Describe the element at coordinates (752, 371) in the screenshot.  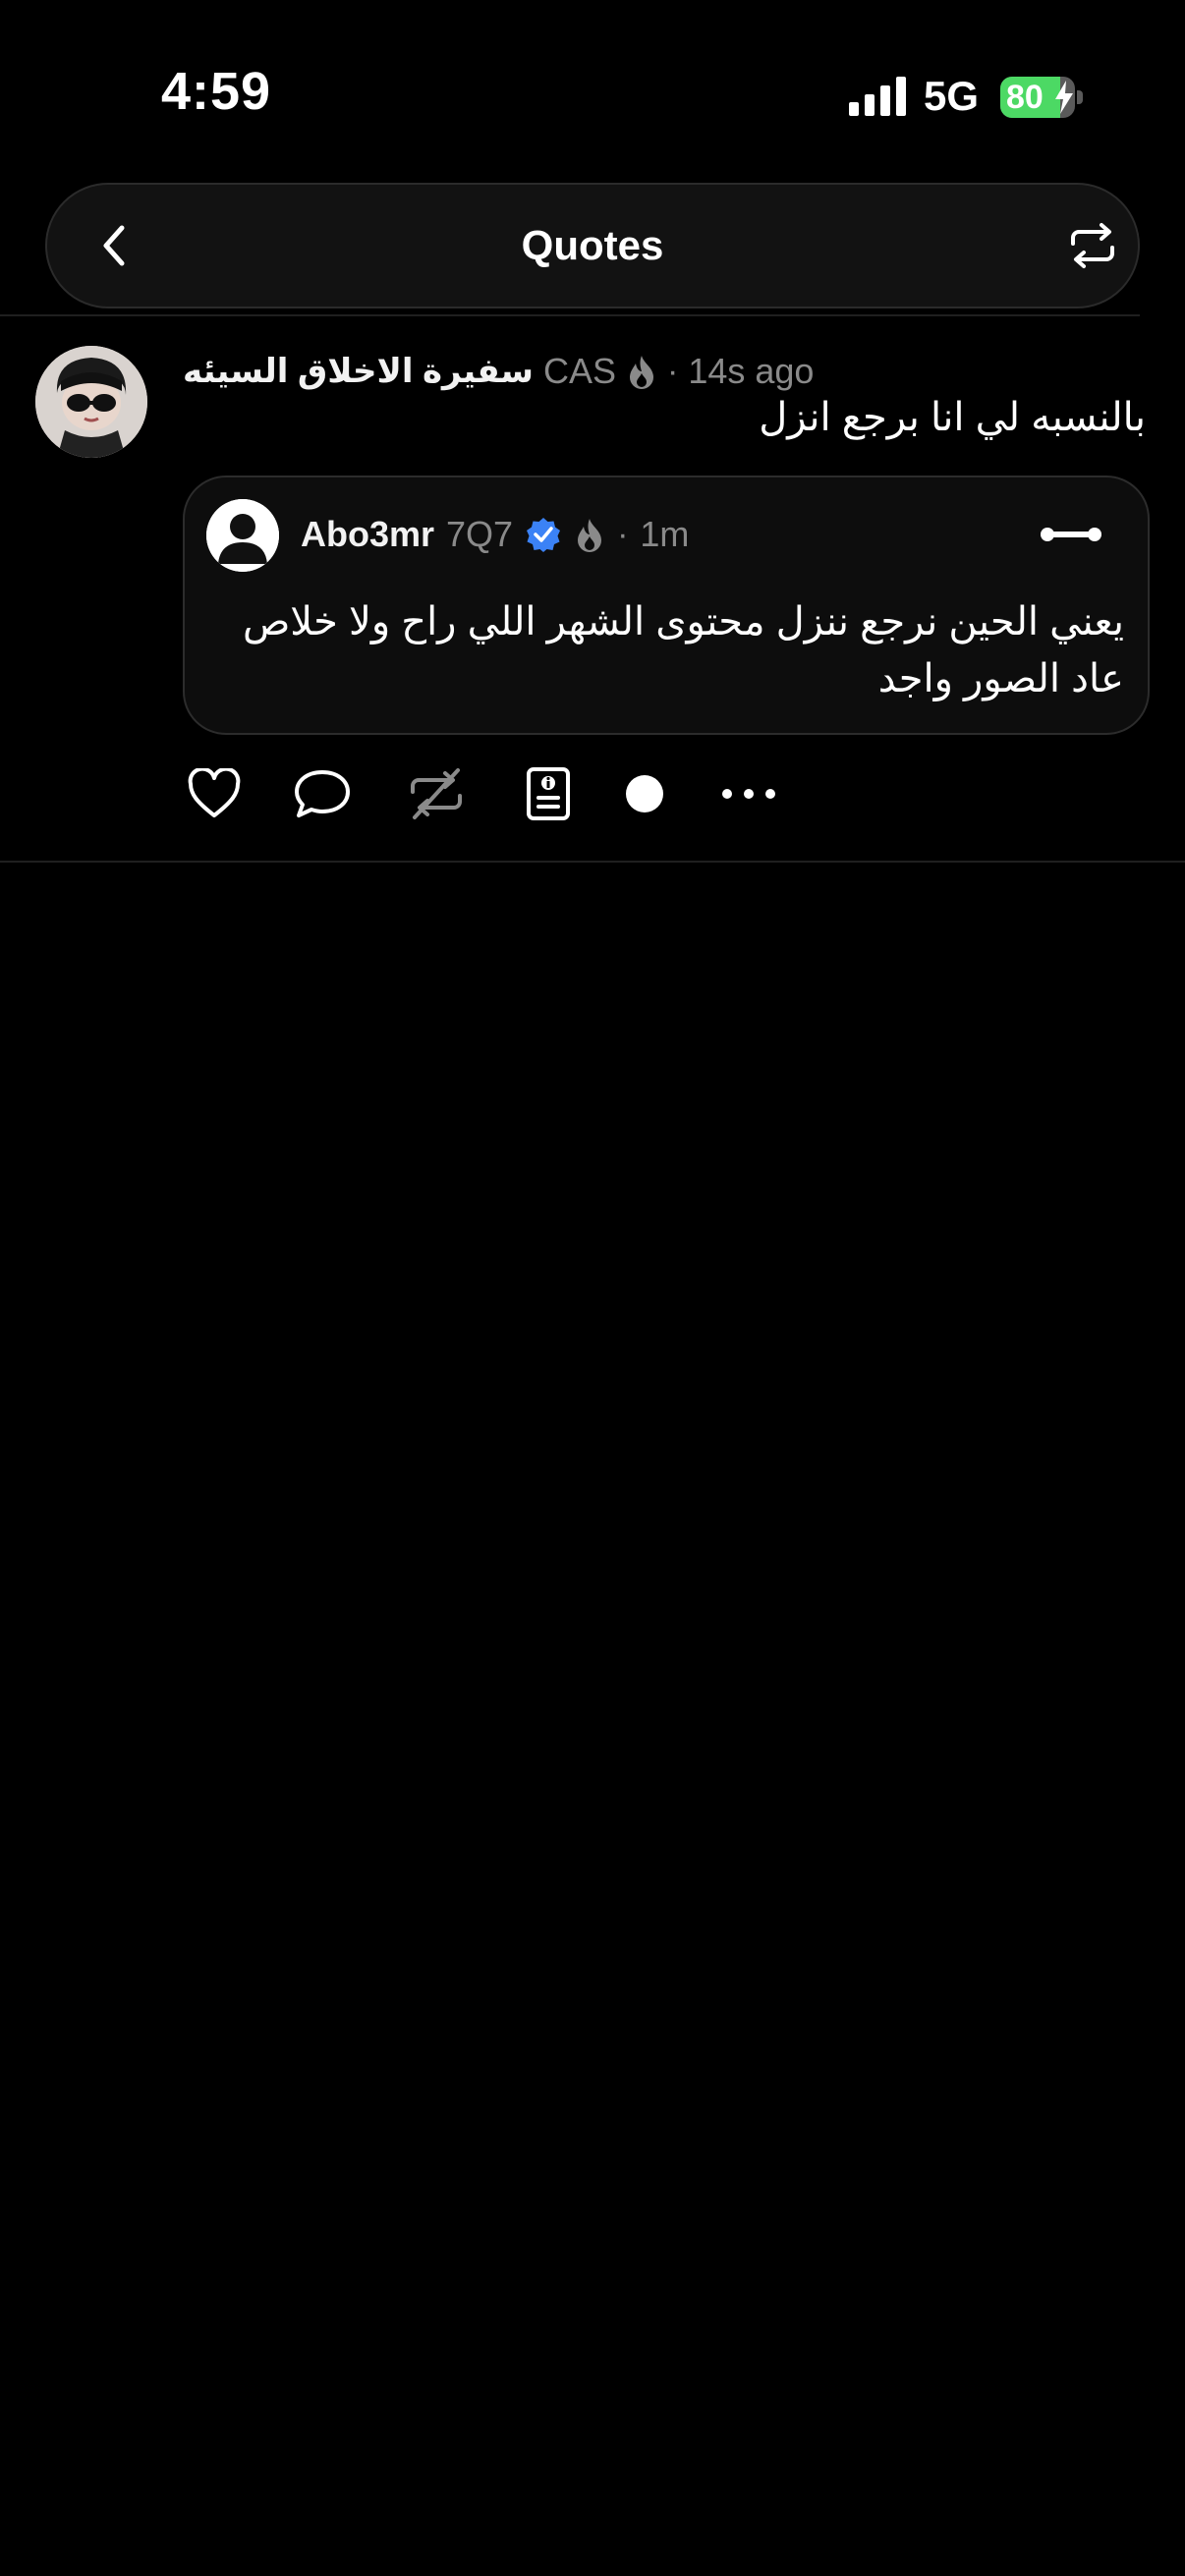
I see `post-time: 14s ago` at that location.